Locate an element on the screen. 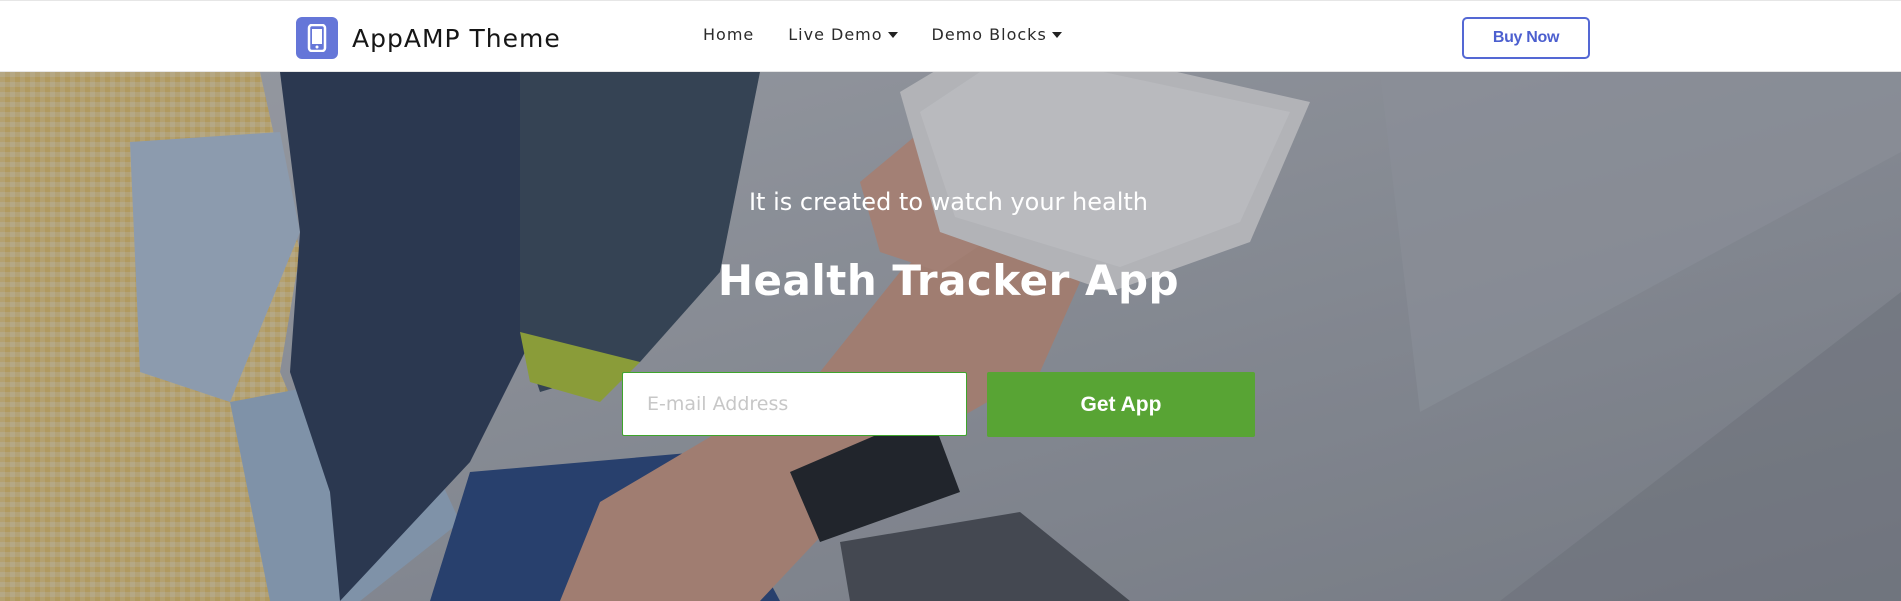 This screenshot has width=1901, height=601. hero-title: Health Tracker App is located at coordinates (948, 280).